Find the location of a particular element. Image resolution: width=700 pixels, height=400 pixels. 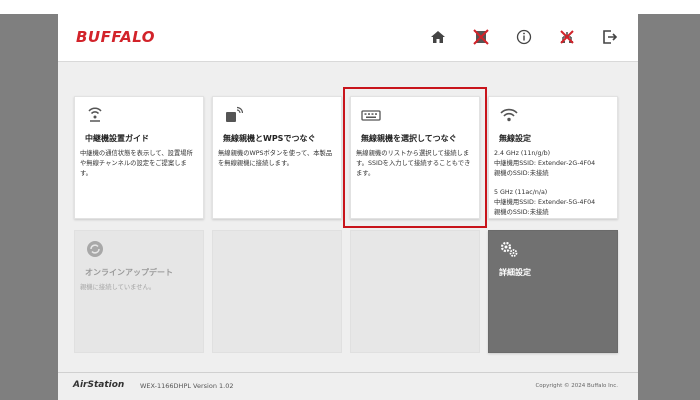

logout-icon is located at coordinates (610, 37).